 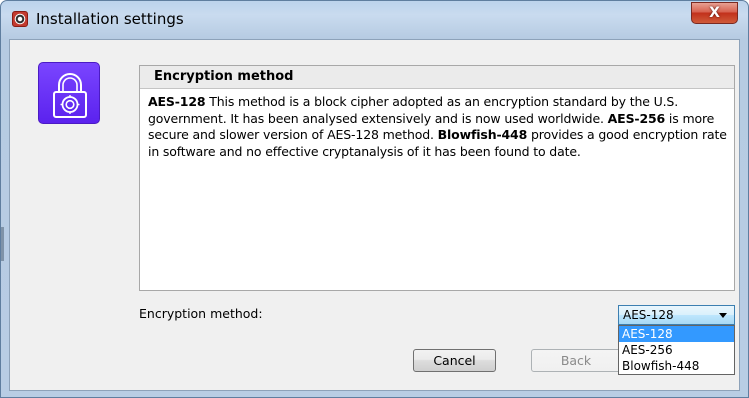 What do you see at coordinates (177, 101) in the screenshot?
I see `method-name: AES-128` at bounding box center [177, 101].